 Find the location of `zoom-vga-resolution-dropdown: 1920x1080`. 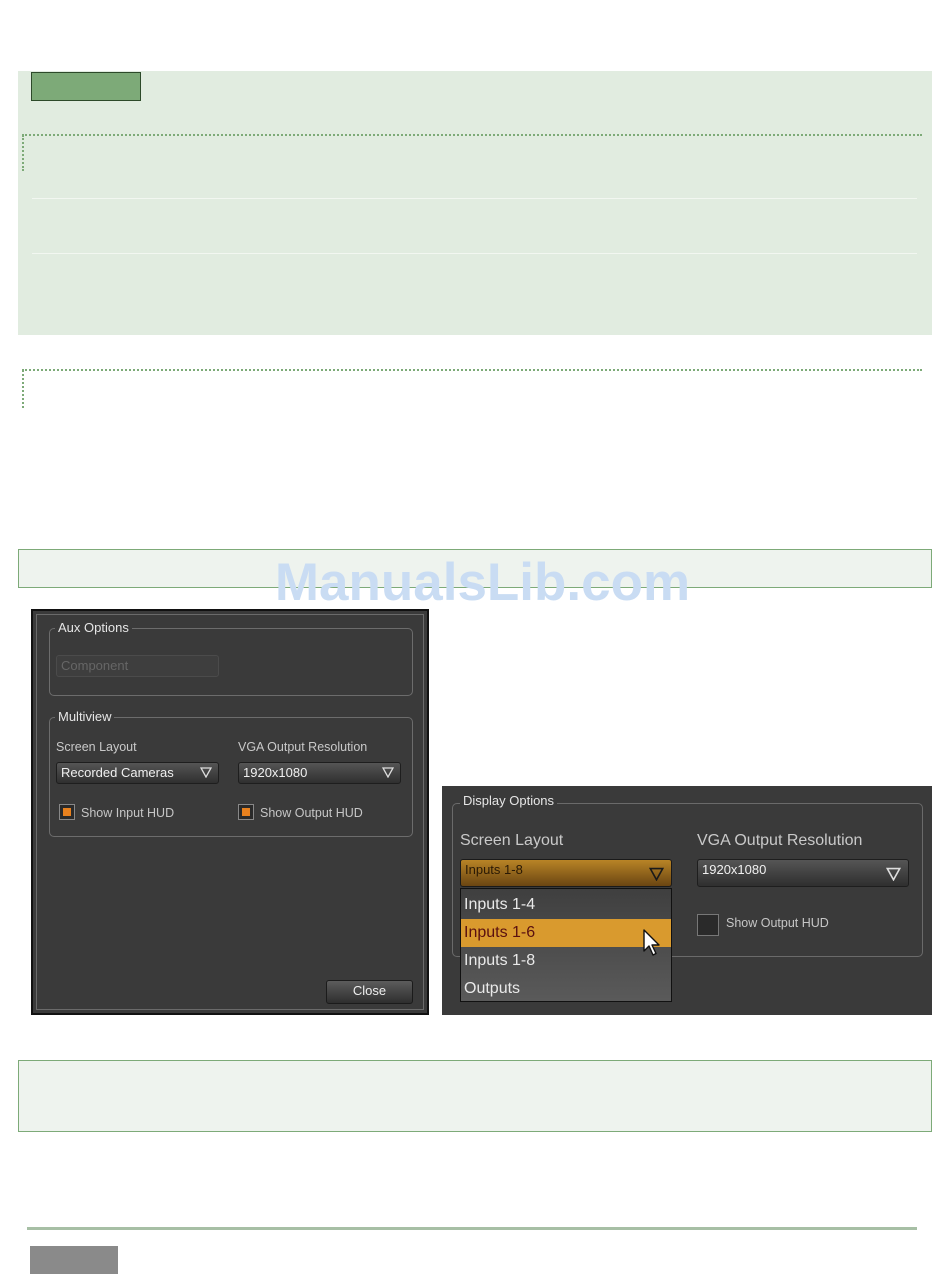

zoom-vga-resolution-dropdown: 1920x1080 is located at coordinates (803, 873).